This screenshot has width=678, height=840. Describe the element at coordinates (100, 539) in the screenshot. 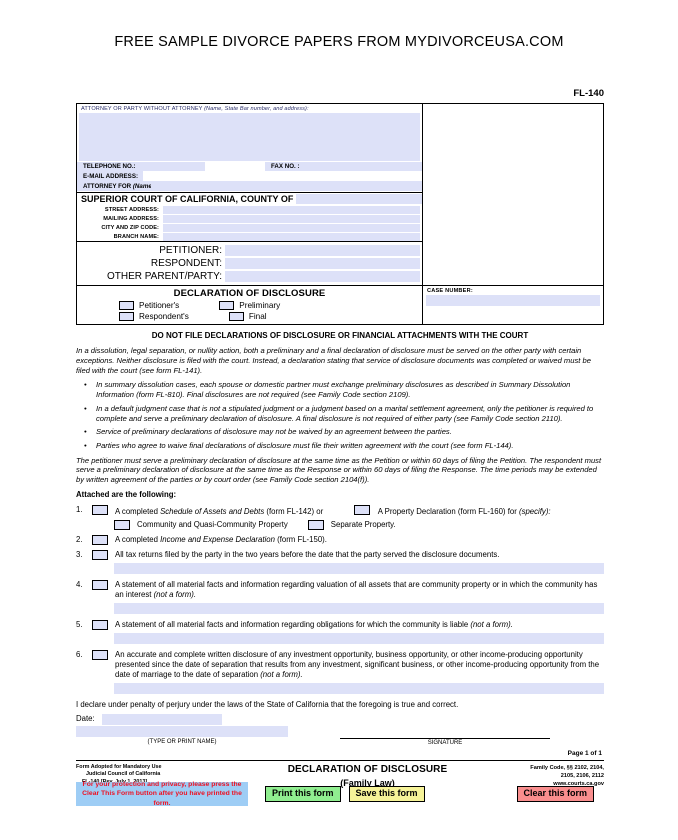

I see `item-2-checkbox` at that location.